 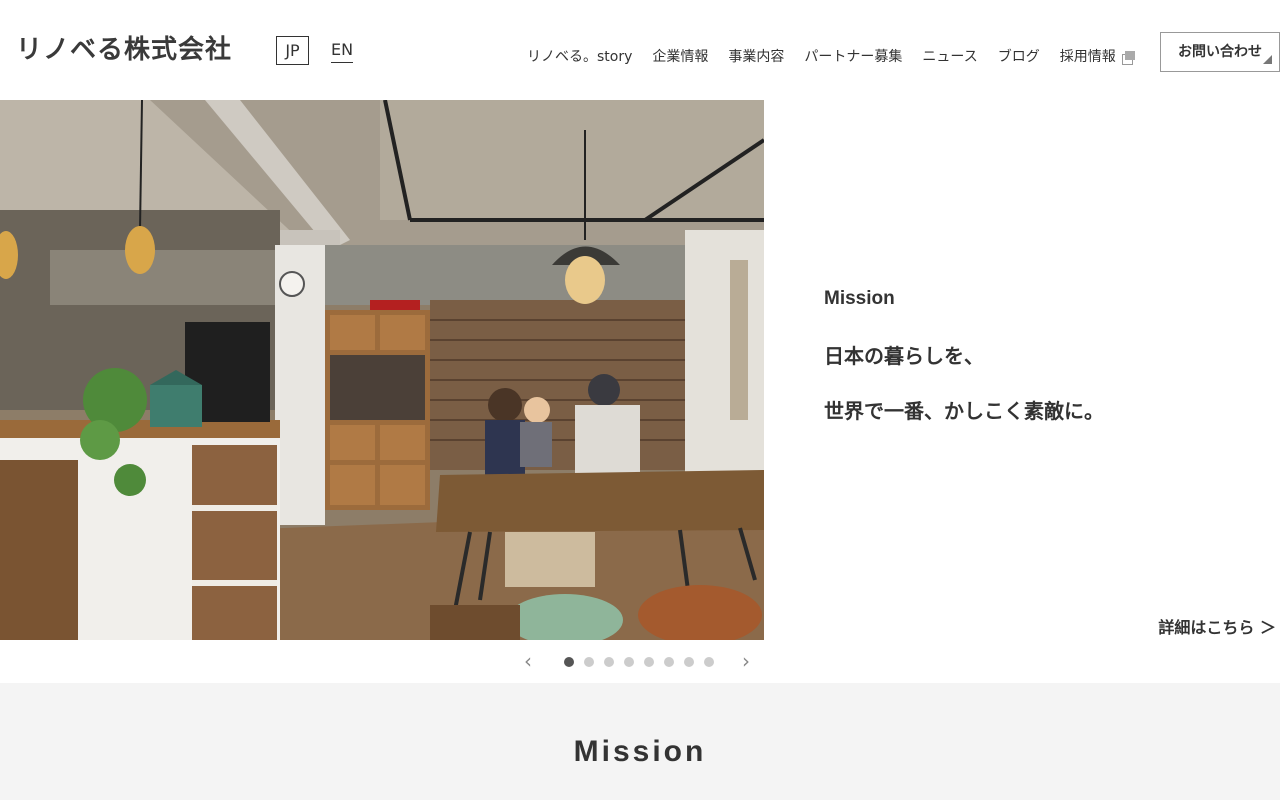 What do you see at coordinates (859, 298) in the screenshot?
I see `mission-label: Mission` at bounding box center [859, 298].